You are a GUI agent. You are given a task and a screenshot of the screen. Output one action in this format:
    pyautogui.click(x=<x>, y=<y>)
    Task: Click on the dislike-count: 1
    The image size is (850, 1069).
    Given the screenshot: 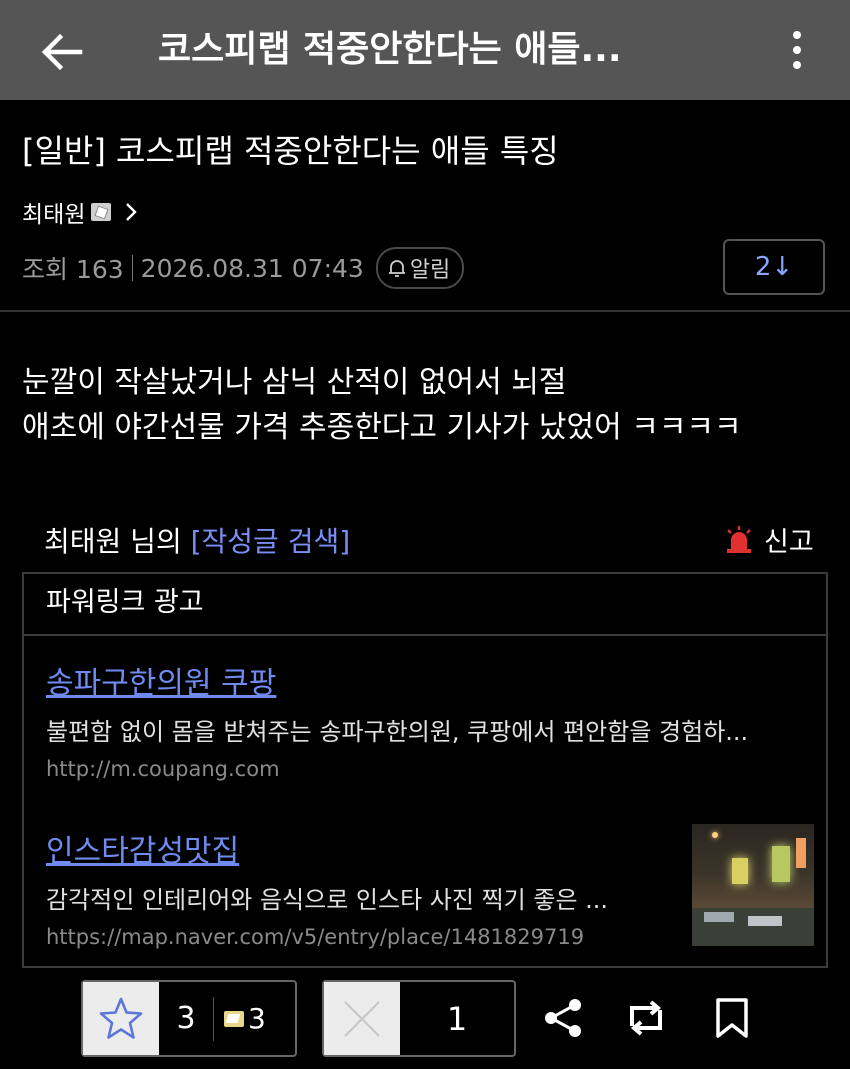 What is the action you would take?
    pyautogui.click(x=457, y=1018)
    